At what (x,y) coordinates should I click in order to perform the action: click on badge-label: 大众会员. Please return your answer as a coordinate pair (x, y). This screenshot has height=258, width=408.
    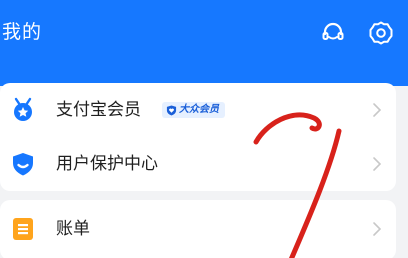
    Looking at the image, I should click on (199, 109).